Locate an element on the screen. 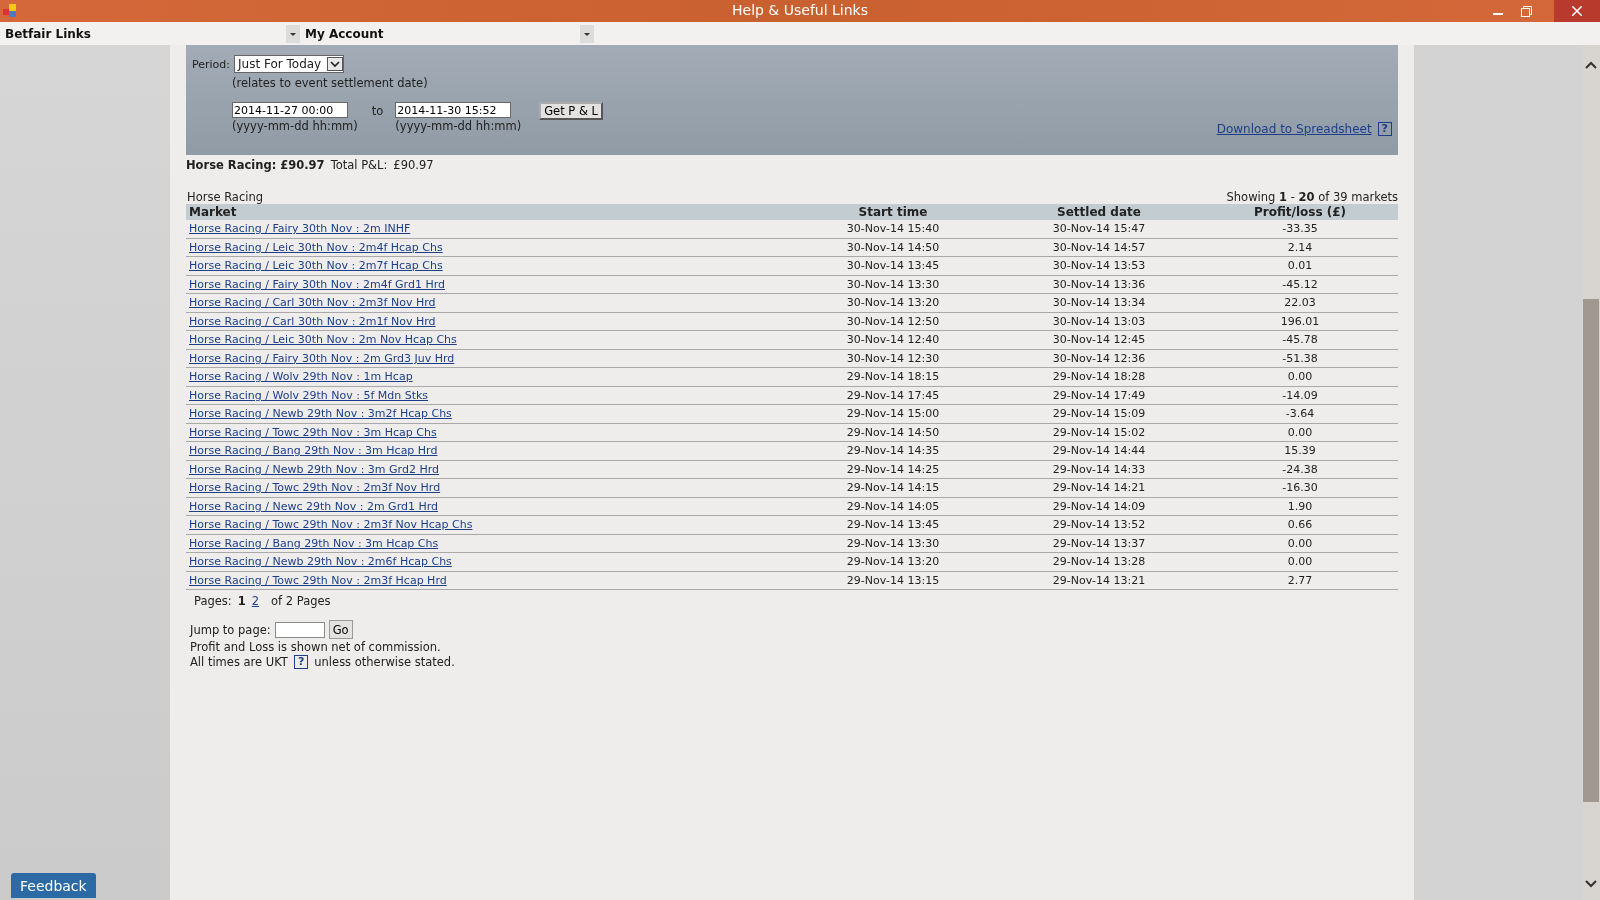  close-icon is located at coordinates (1577, 11).